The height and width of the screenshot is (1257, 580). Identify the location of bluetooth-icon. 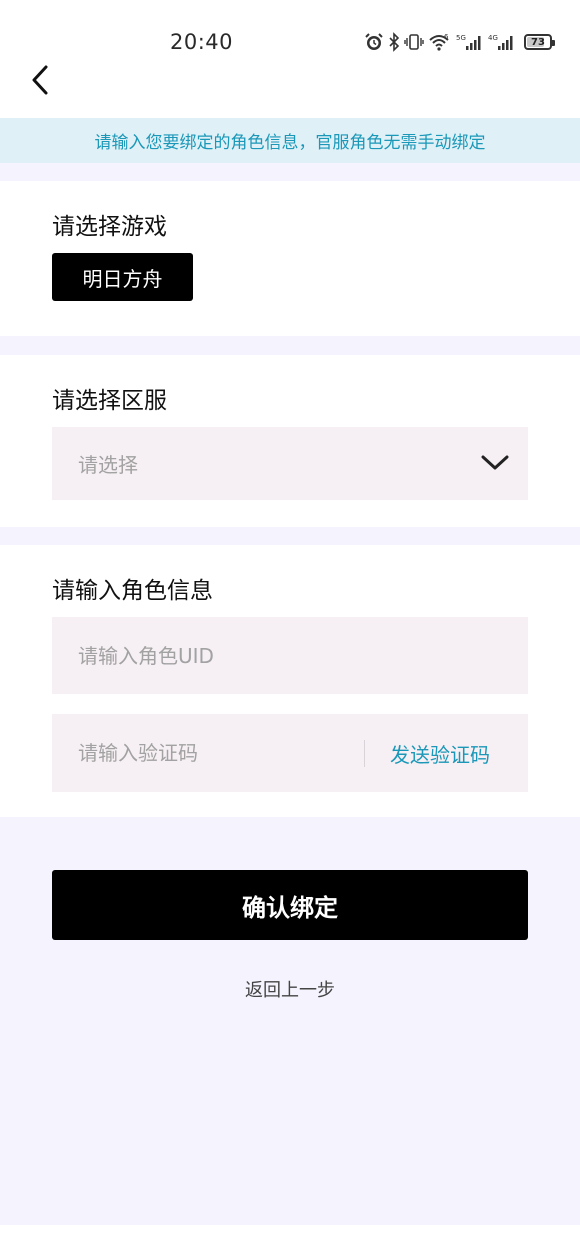
(394, 42).